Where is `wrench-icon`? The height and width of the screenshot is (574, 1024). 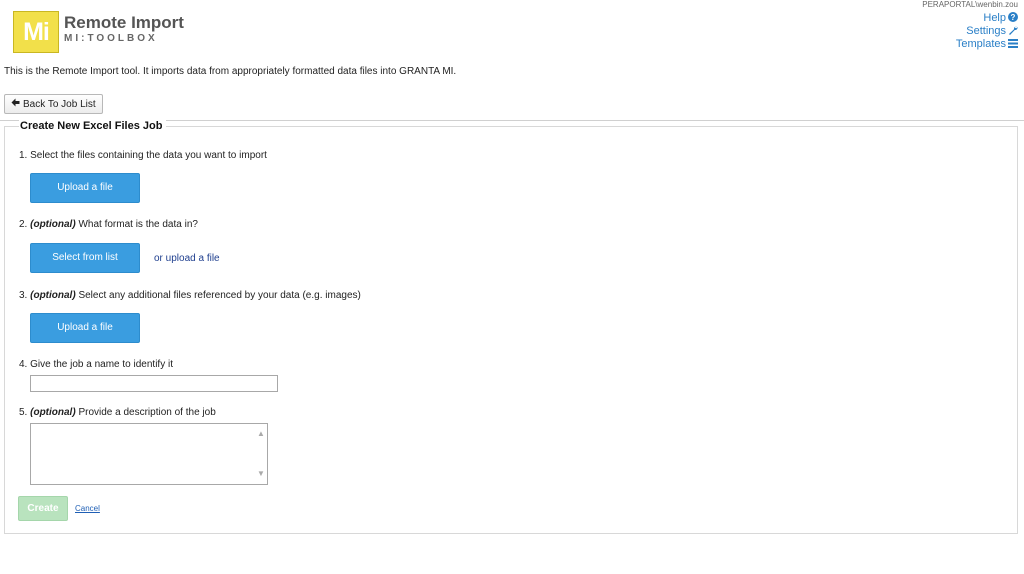 wrench-icon is located at coordinates (1013, 31).